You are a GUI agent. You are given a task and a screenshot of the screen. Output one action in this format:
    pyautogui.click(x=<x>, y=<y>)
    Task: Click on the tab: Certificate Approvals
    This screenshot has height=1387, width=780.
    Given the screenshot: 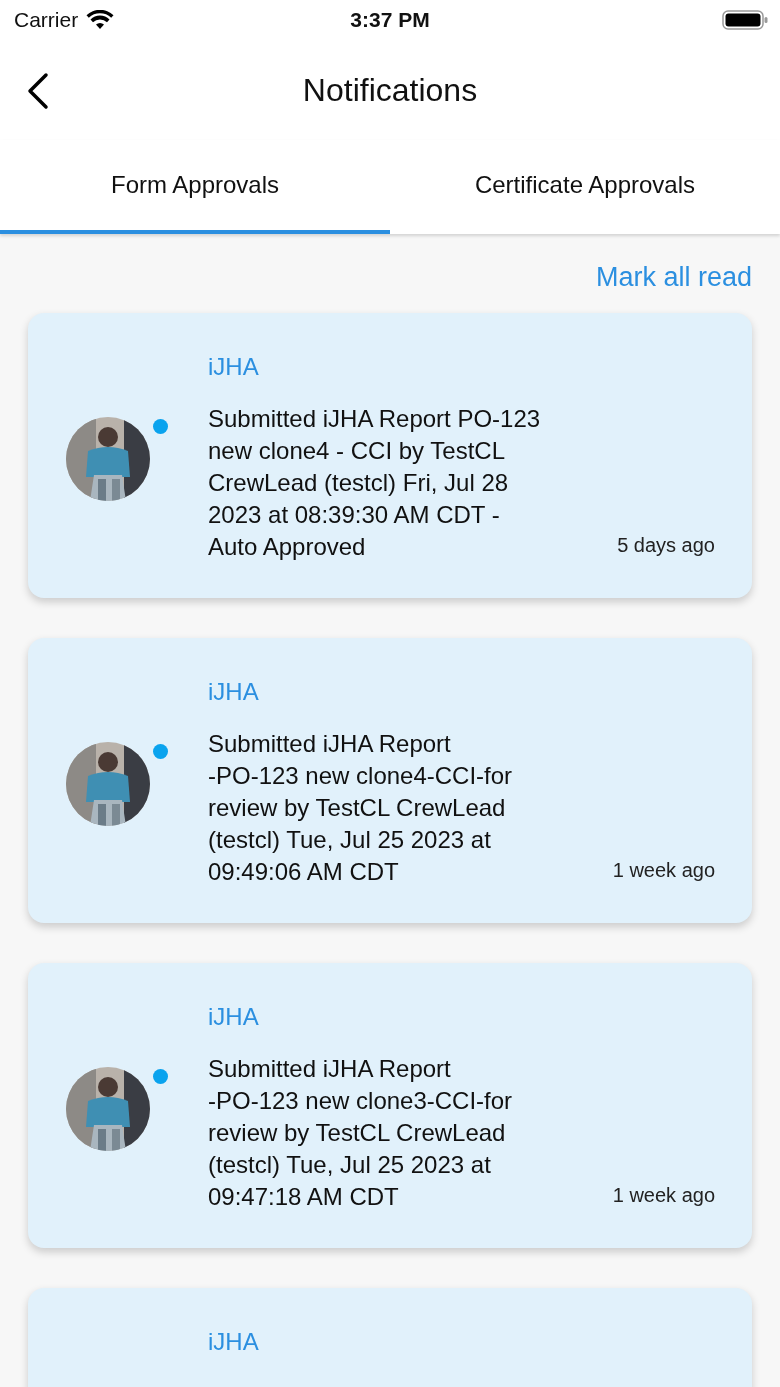 What is the action you would take?
    pyautogui.click(x=585, y=187)
    